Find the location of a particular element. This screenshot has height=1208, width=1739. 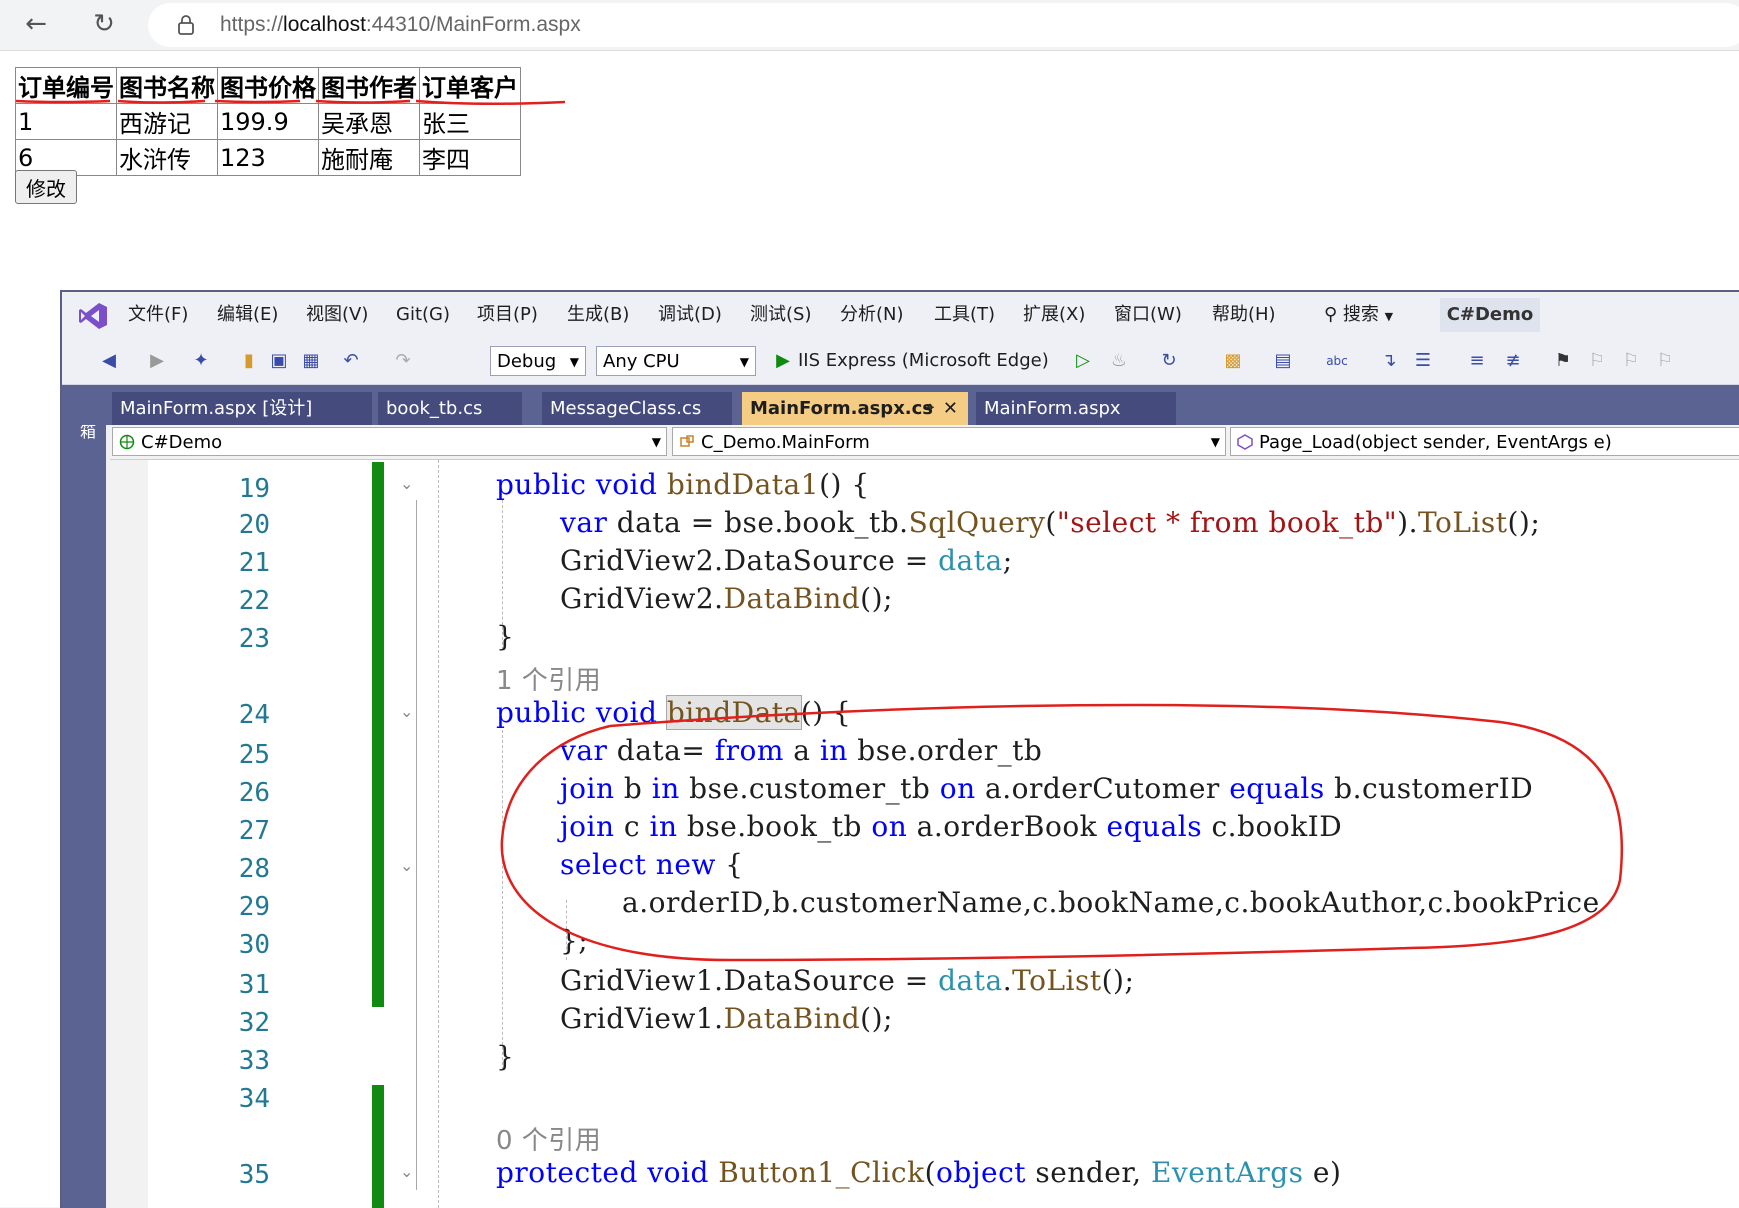

grid-header-row: 订单编号 图书名称 图书价格 图书作者 订单客户 is located at coordinates (268, 85).